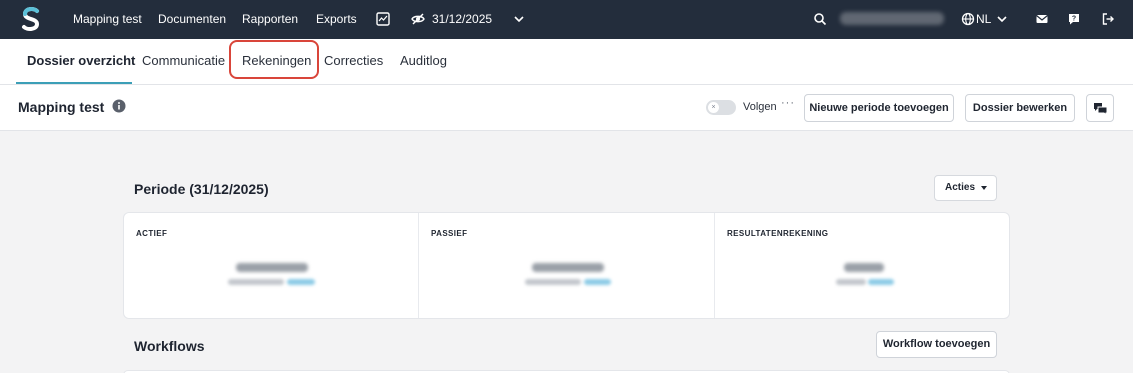 This screenshot has width=1133, height=373. I want to click on edit-dossier-button: Dossier bewerken, so click(1020, 108).